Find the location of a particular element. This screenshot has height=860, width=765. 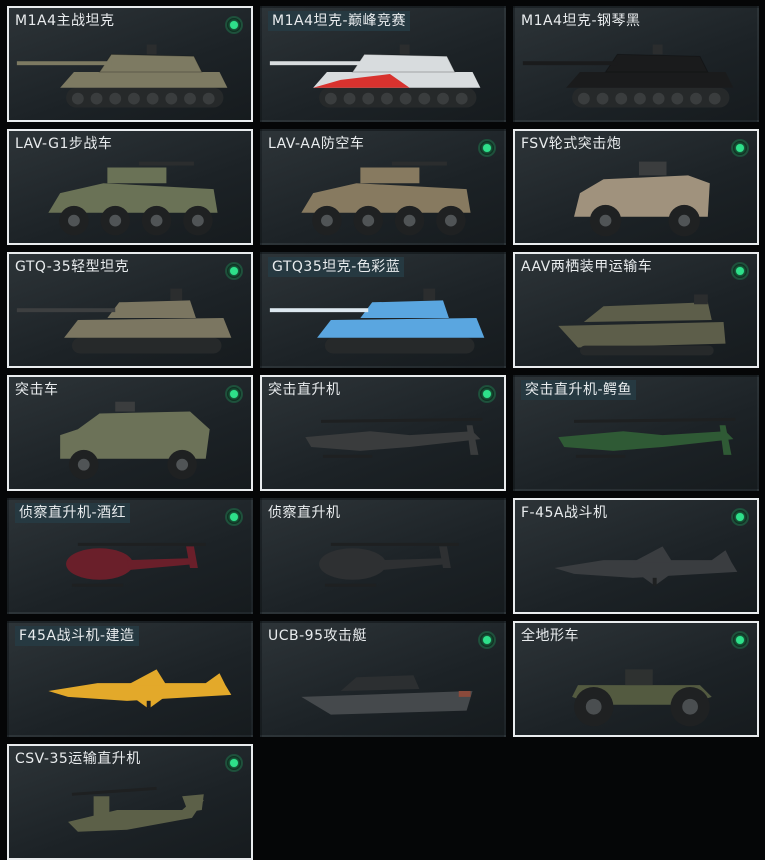

vehicle-card: 侦察直升机 is located at coordinates (383, 556).